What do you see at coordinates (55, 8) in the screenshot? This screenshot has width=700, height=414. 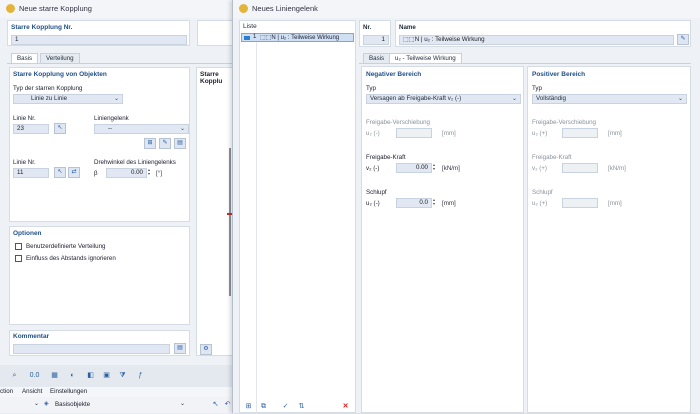 I see `back-window-title: Neue starre Kopplung` at bounding box center [55, 8].